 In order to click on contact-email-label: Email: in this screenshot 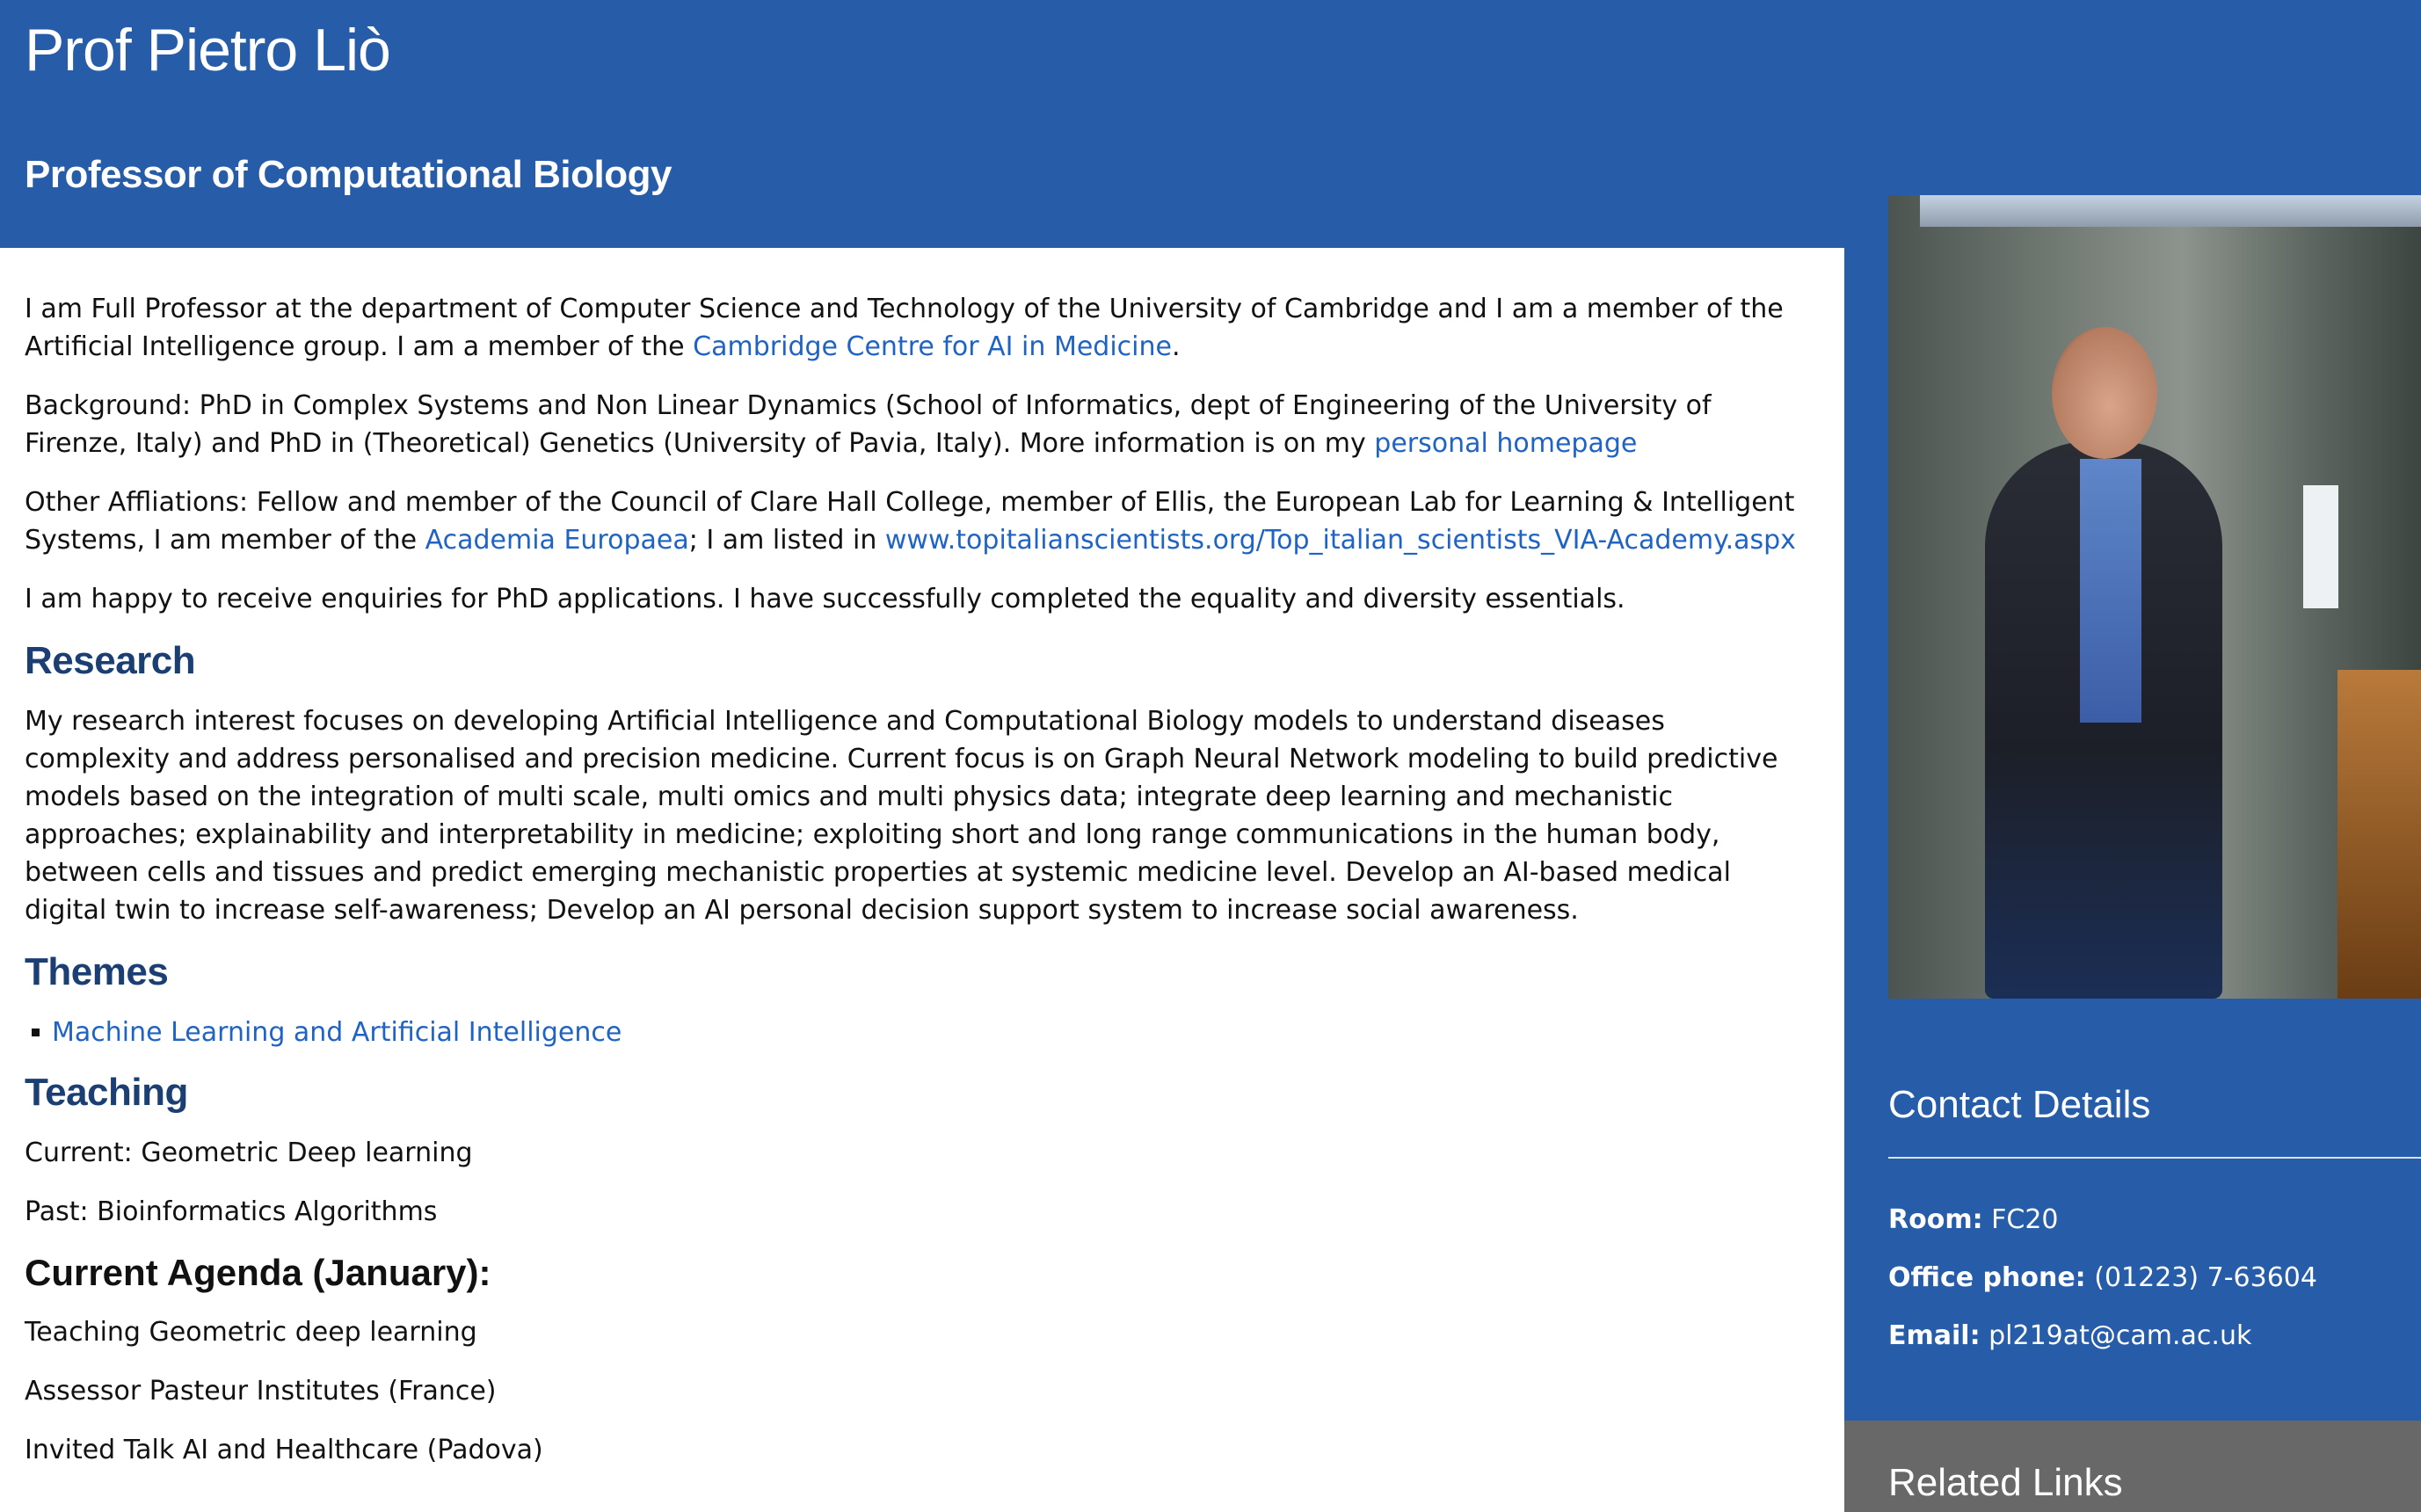, I will do `click(1934, 1336)`.